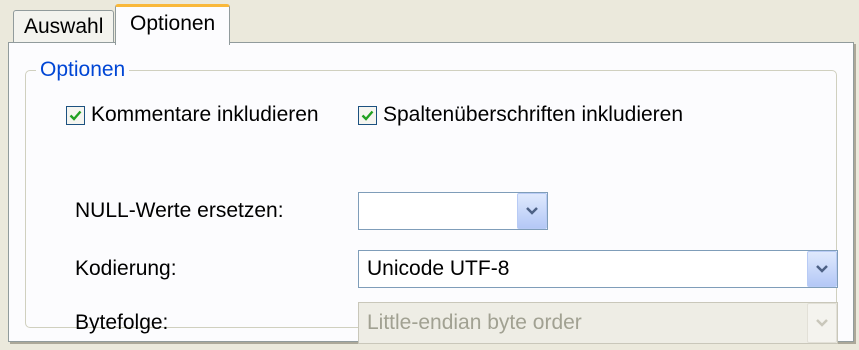 The width and height of the screenshot is (859, 350). What do you see at coordinates (598, 269) in the screenshot?
I see `encoding-select: Unicode UTF-8` at bounding box center [598, 269].